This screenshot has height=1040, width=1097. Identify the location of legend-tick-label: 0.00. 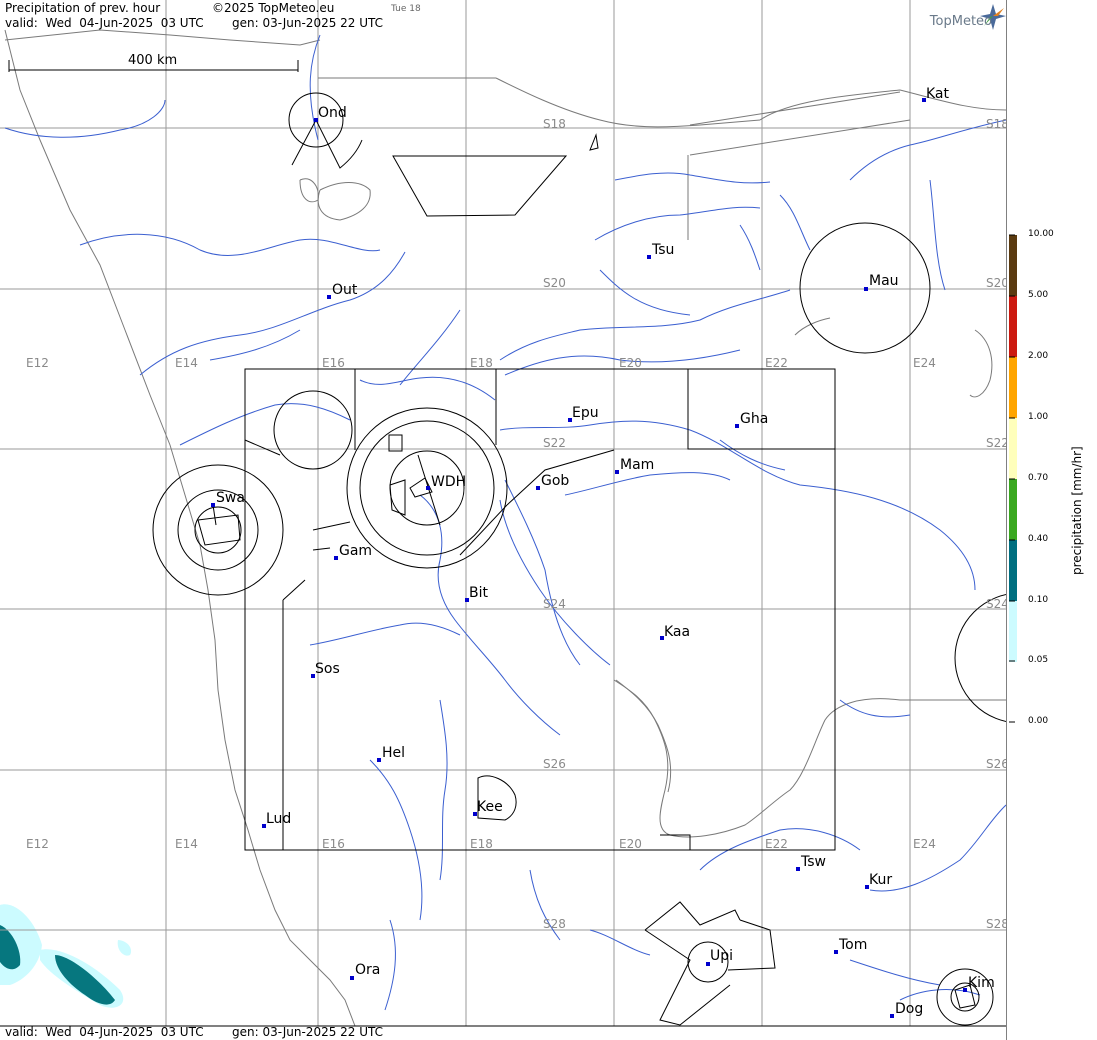
(1038, 721).